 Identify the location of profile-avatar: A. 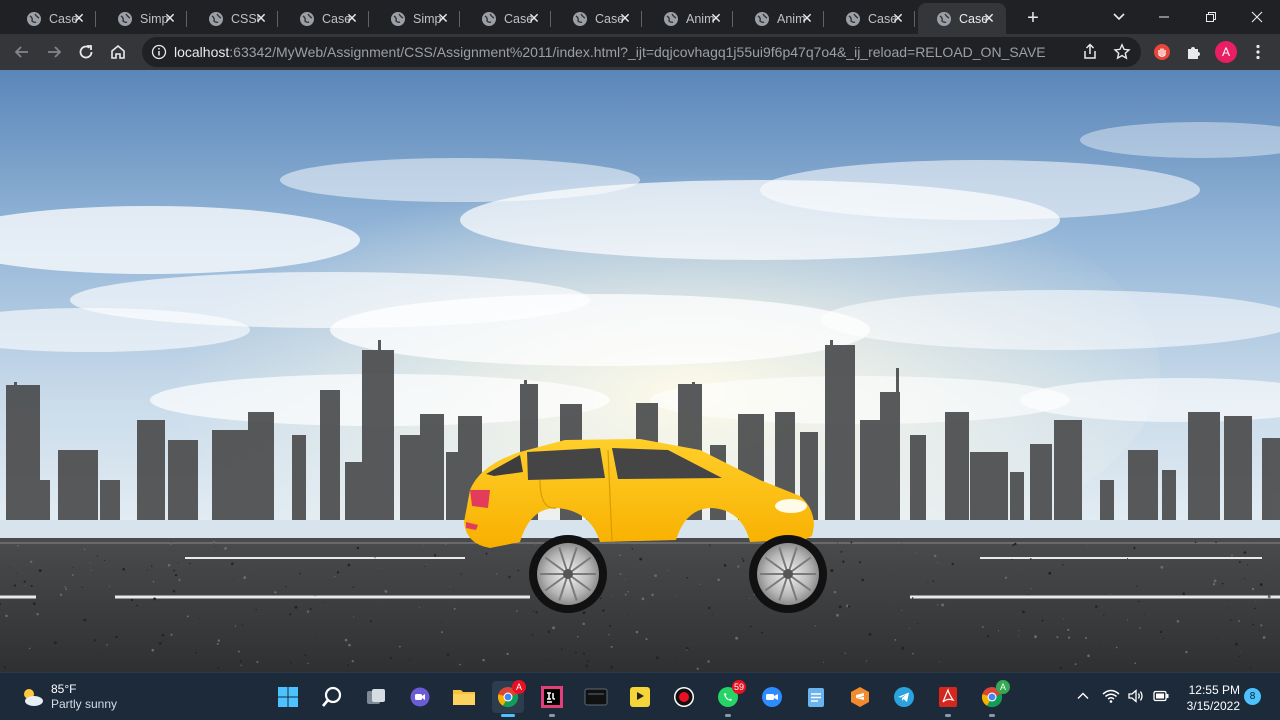
(1226, 52).